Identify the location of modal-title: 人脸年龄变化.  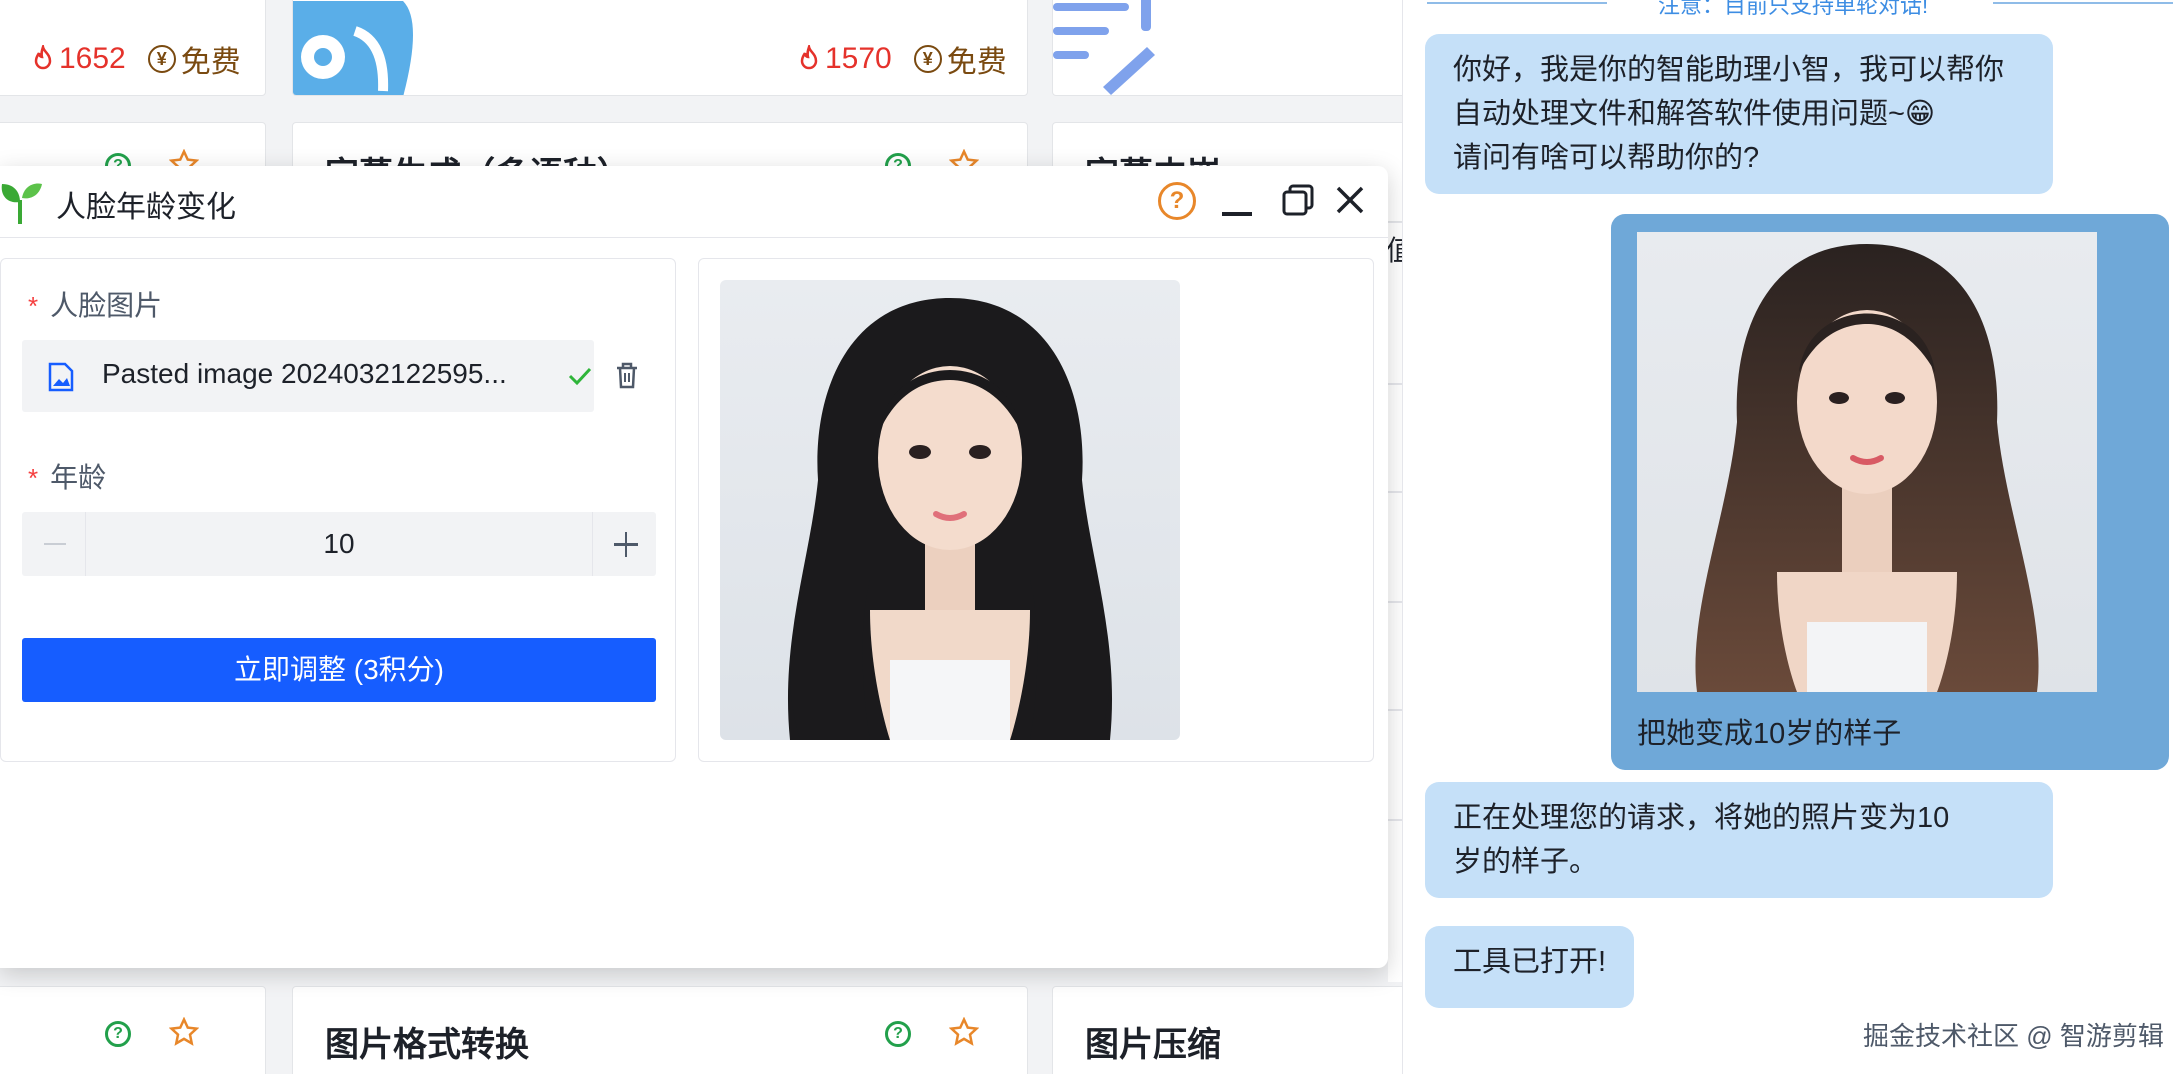
(146, 207).